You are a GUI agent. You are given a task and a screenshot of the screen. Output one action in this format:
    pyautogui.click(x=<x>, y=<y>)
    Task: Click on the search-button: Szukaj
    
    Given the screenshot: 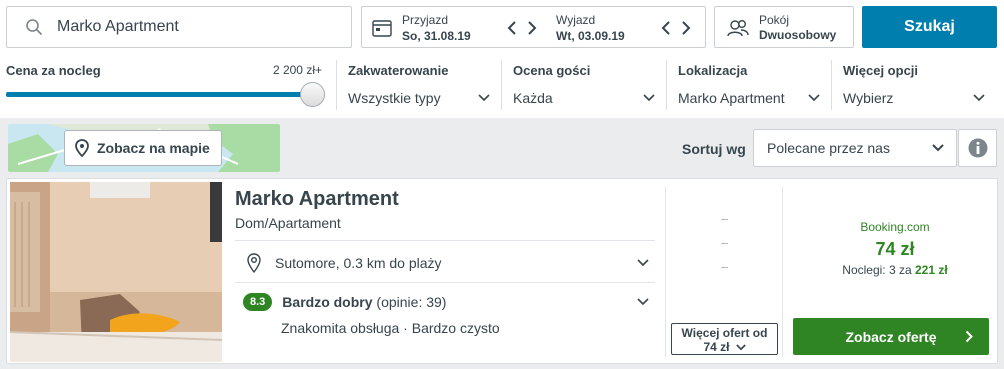 What is the action you would take?
    pyautogui.click(x=929, y=27)
    